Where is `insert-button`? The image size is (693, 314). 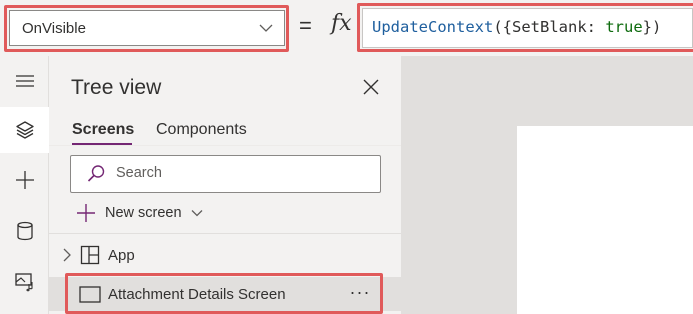 insert-button is located at coordinates (24, 180).